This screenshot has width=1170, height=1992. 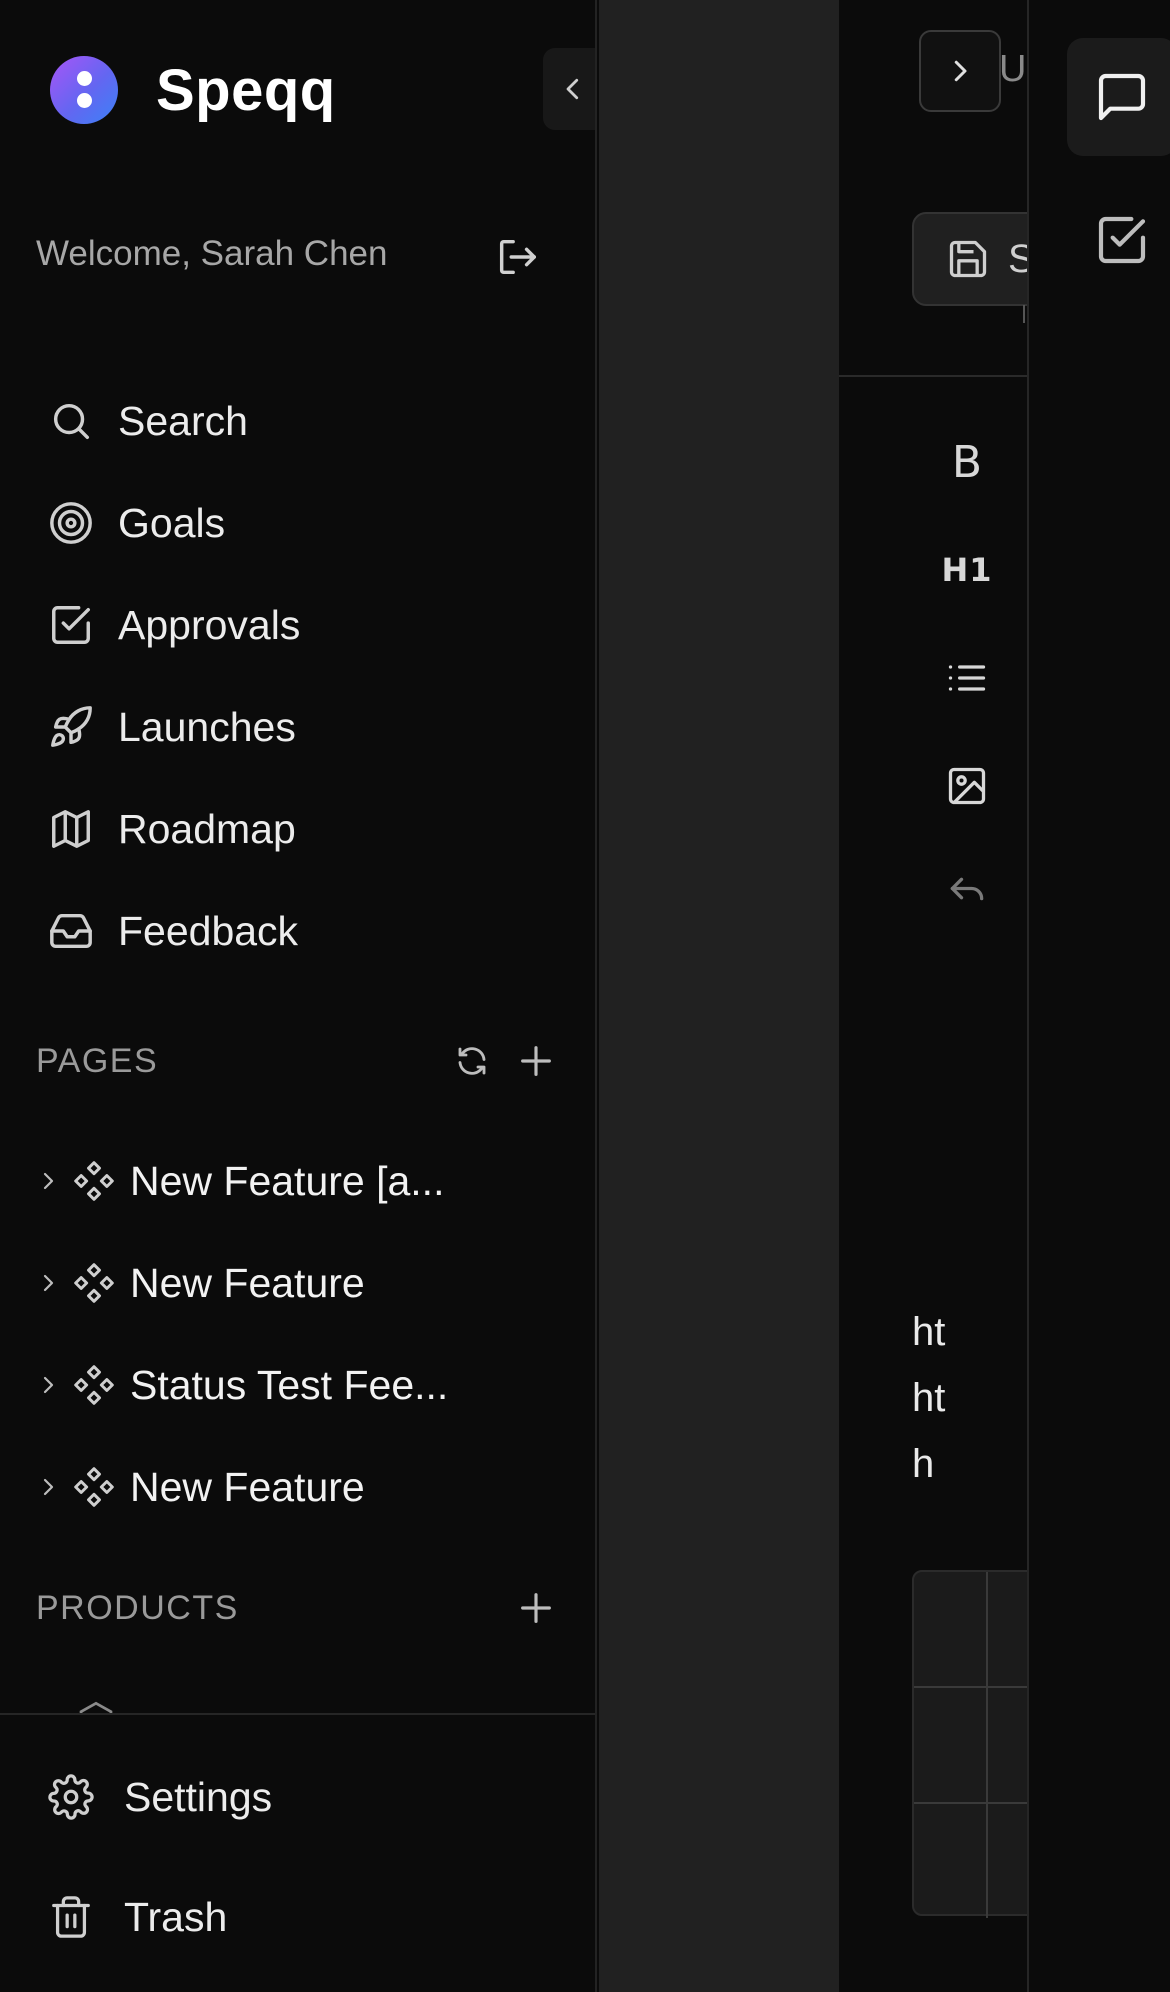 What do you see at coordinates (969, 1744) in the screenshot?
I see `table-block` at bounding box center [969, 1744].